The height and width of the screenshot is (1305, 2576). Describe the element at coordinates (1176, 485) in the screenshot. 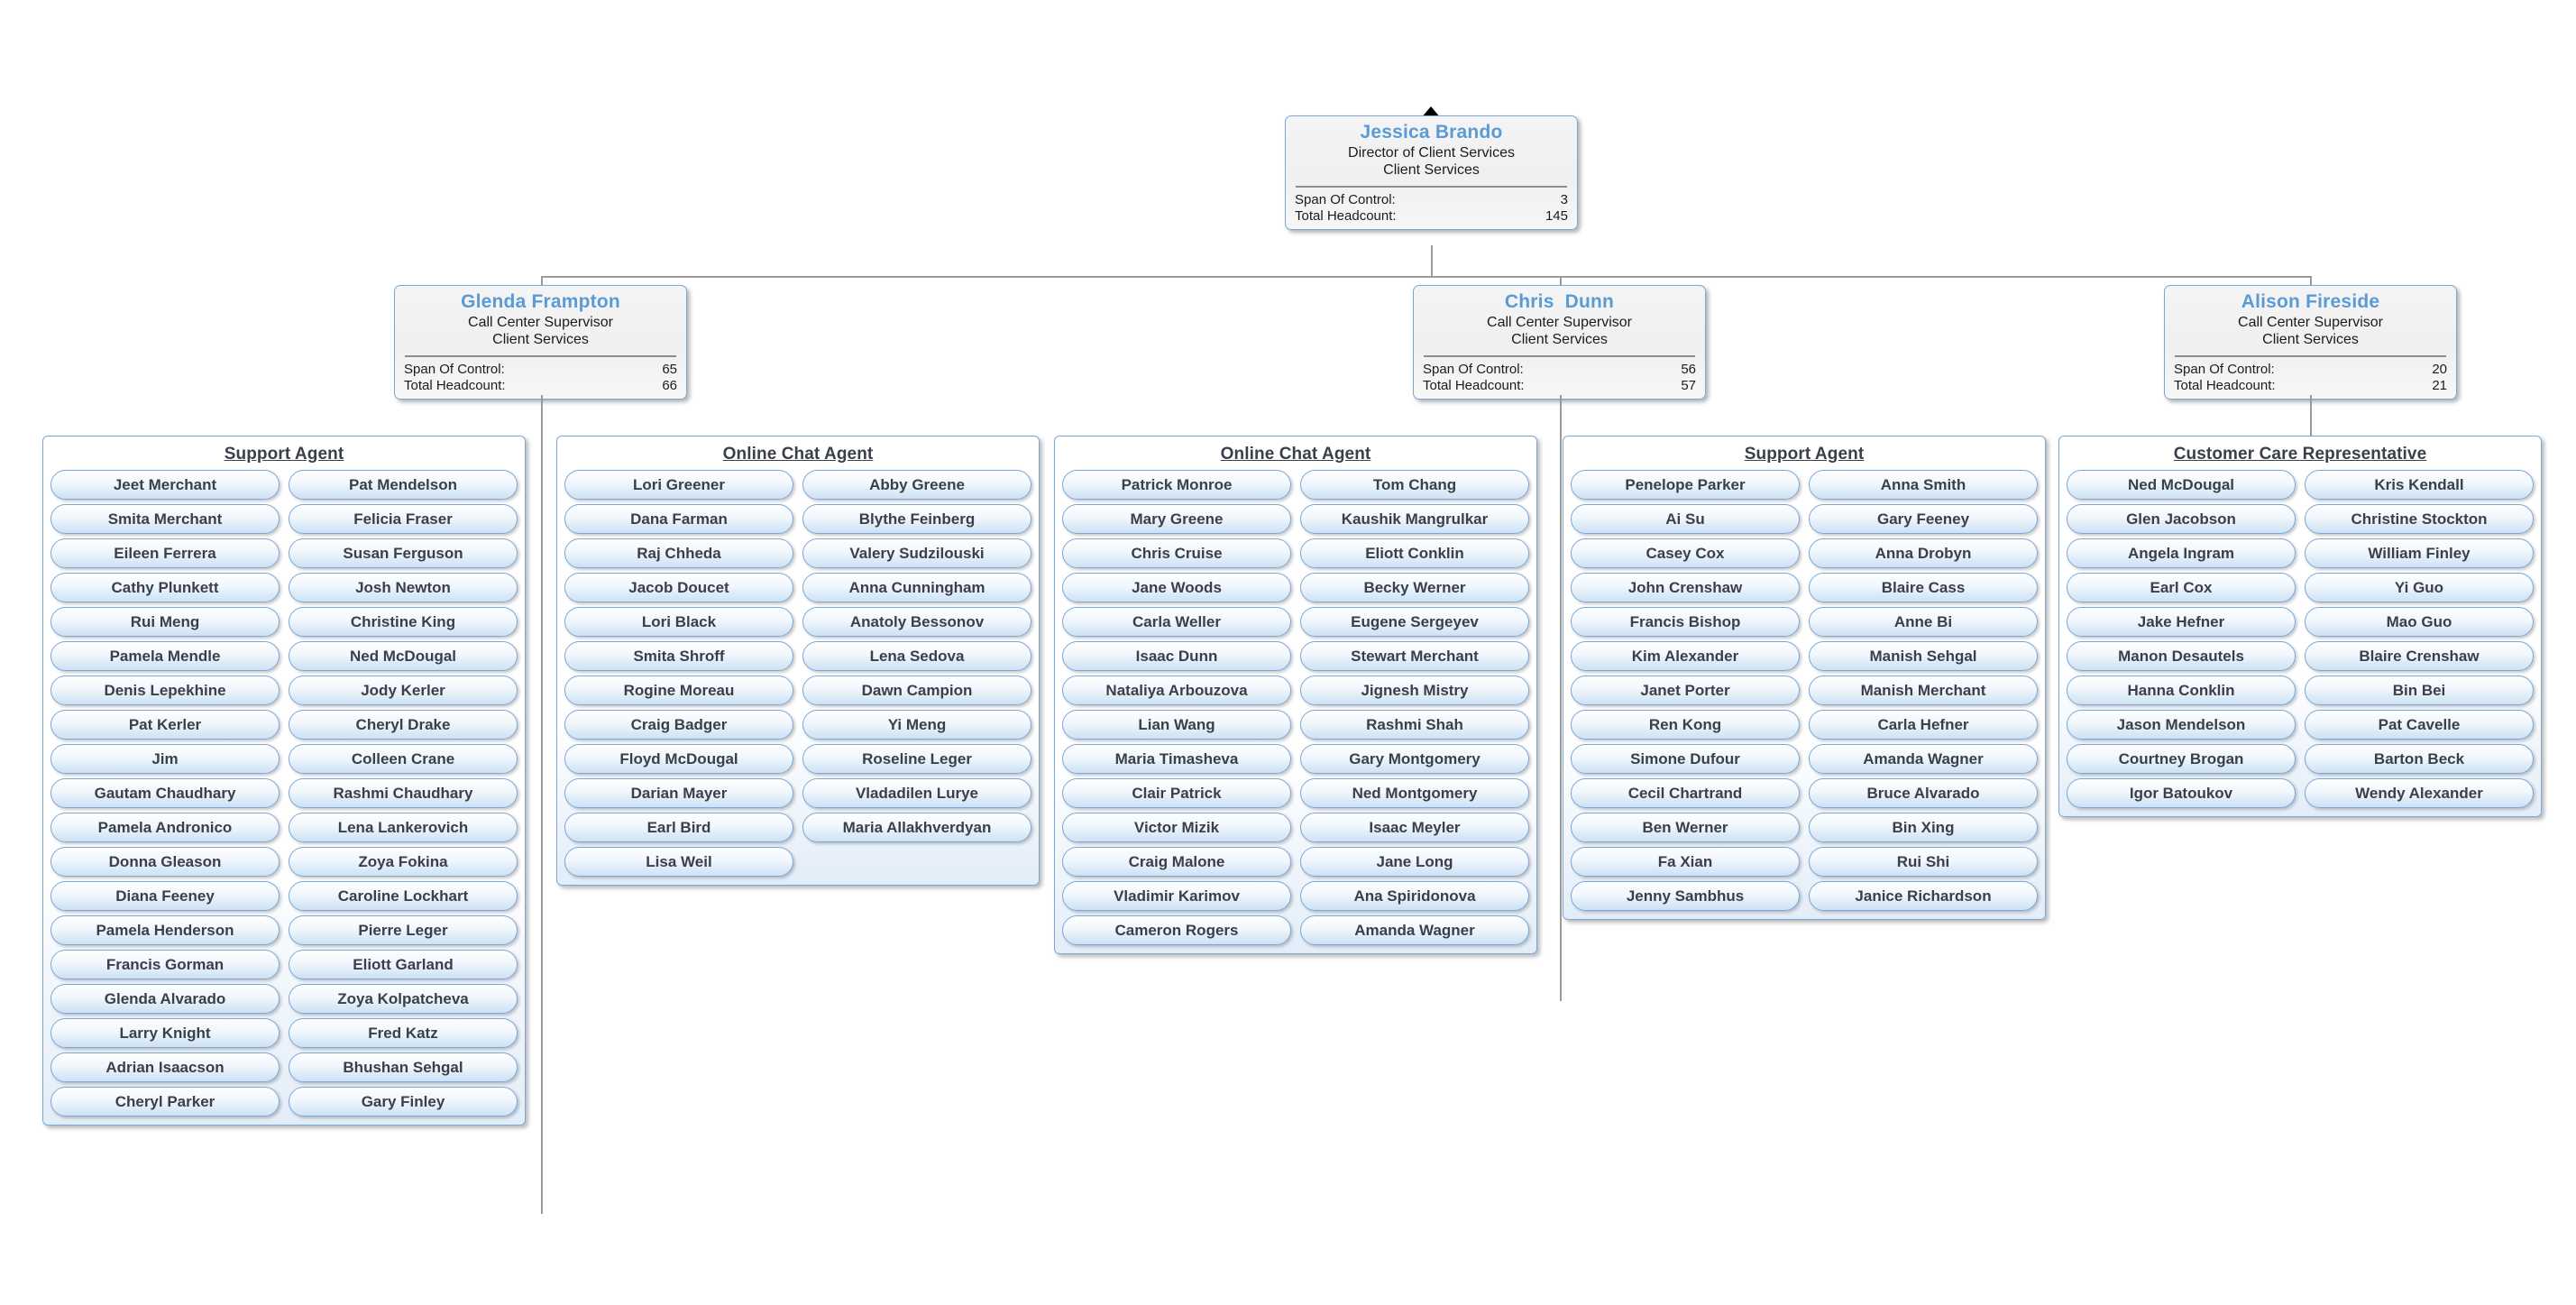

I see `member-pill: Patrick Monroe` at that location.